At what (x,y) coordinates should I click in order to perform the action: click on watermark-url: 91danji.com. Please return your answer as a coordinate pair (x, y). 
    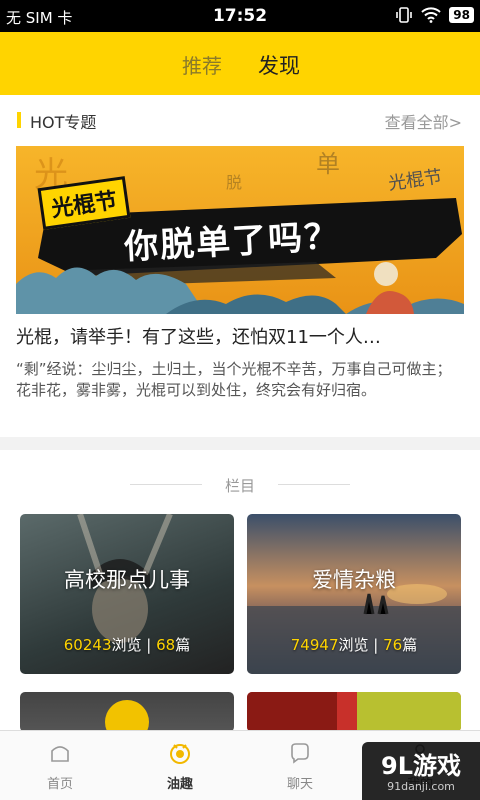
    Looking at the image, I should click on (421, 786).